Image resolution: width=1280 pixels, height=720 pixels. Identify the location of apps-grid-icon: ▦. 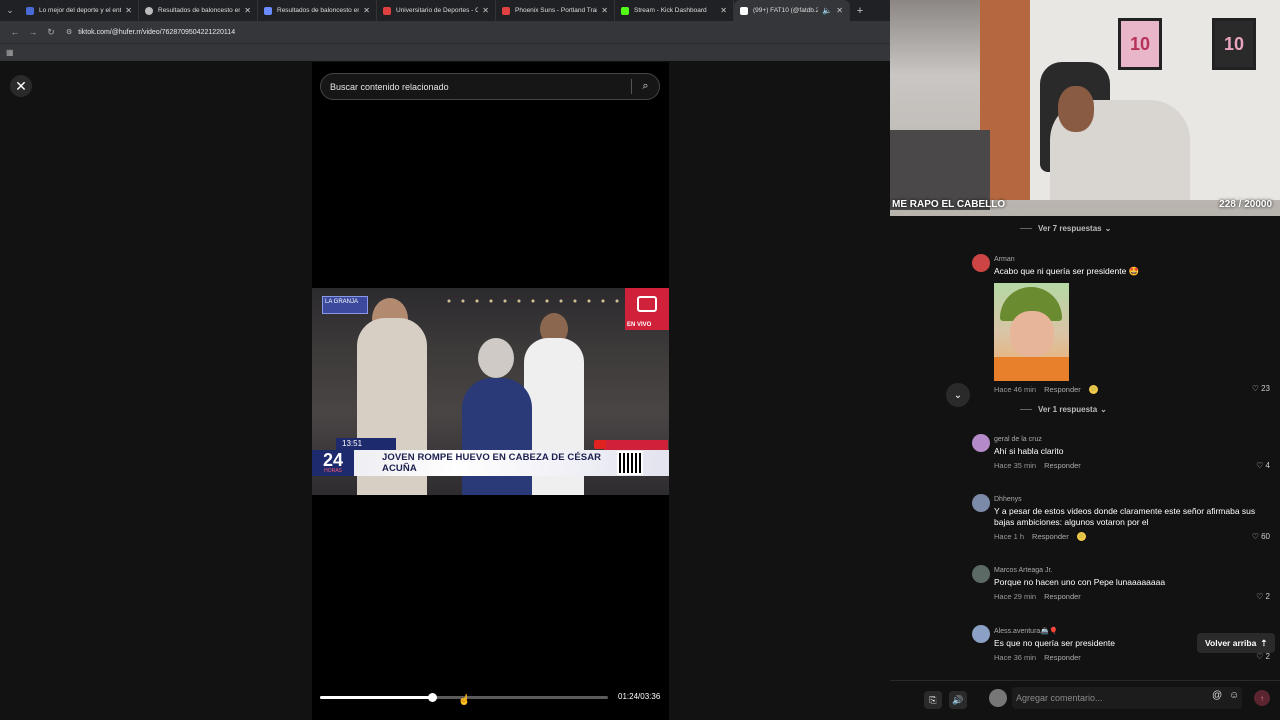
(10, 52).